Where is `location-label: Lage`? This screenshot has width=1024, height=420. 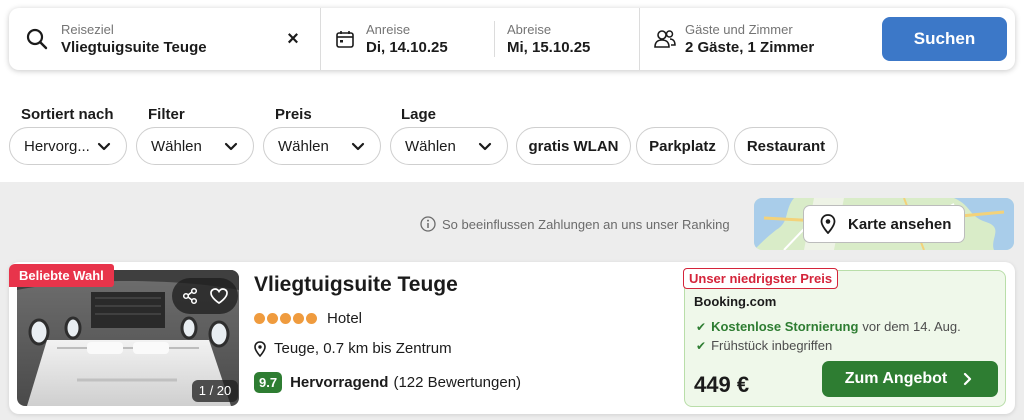
location-label: Lage is located at coordinates (419, 114).